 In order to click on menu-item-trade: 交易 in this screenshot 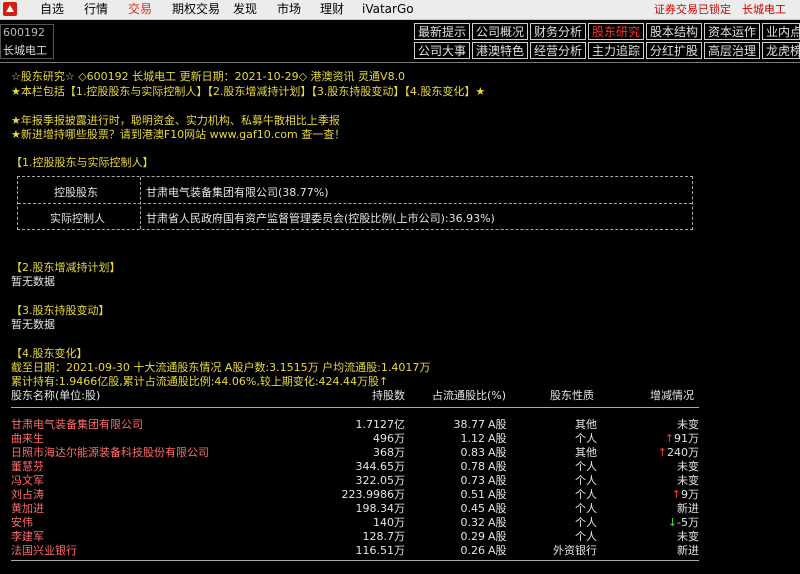, I will do `click(140, 9)`.